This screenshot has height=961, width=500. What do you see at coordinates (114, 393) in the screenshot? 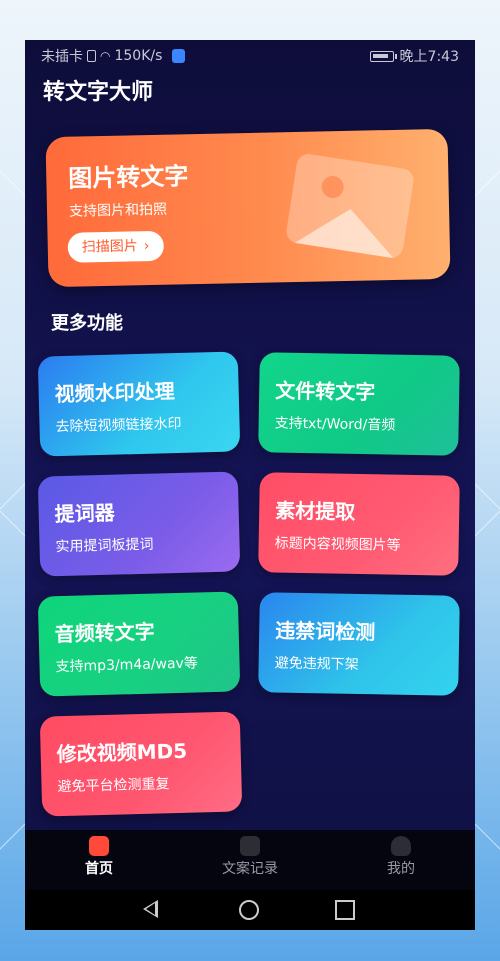
I see `feature-title: 视频水印处理` at bounding box center [114, 393].